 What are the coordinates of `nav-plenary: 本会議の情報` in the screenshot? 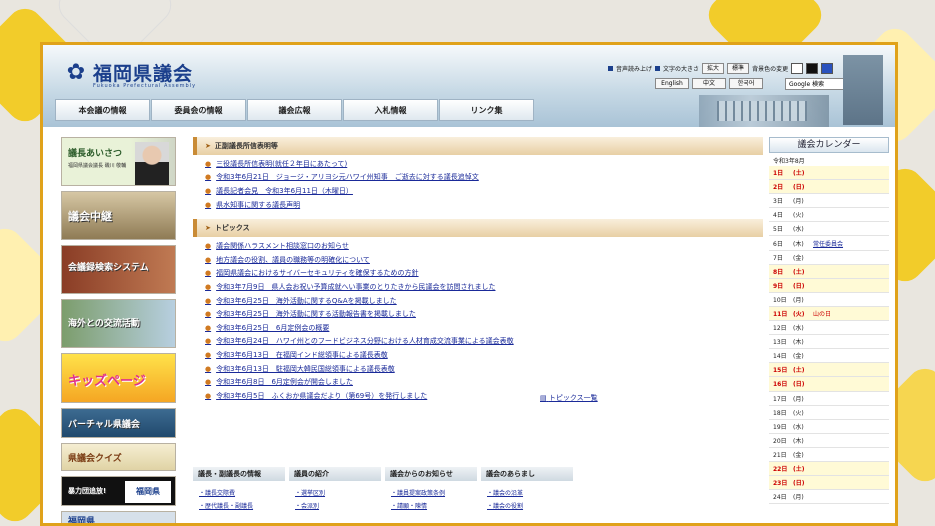 It's located at (102, 110).